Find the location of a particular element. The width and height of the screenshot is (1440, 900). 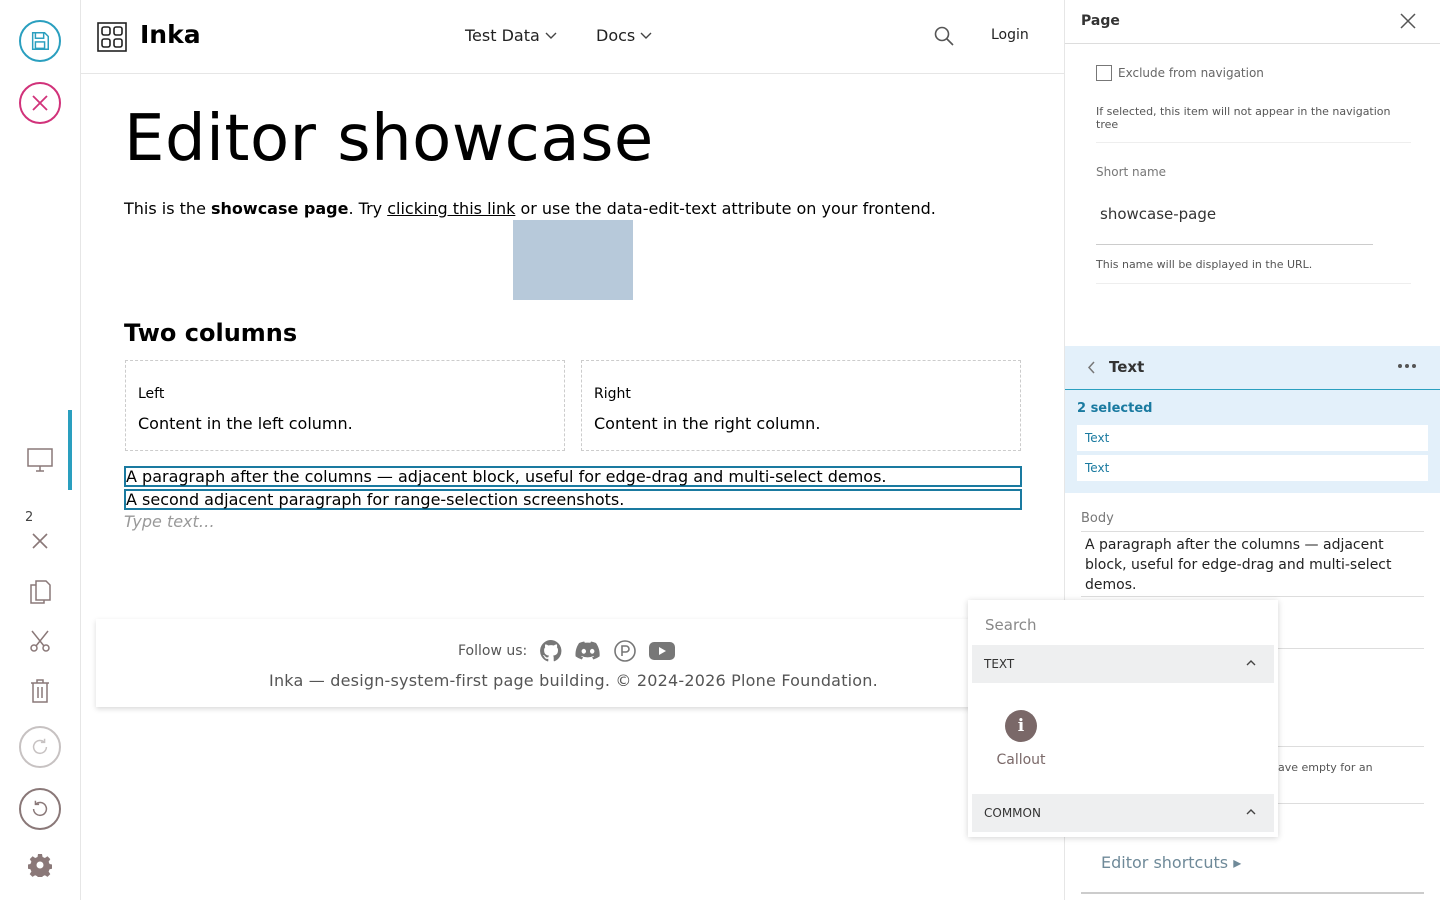

undo-button is located at coordinates (40, 809).